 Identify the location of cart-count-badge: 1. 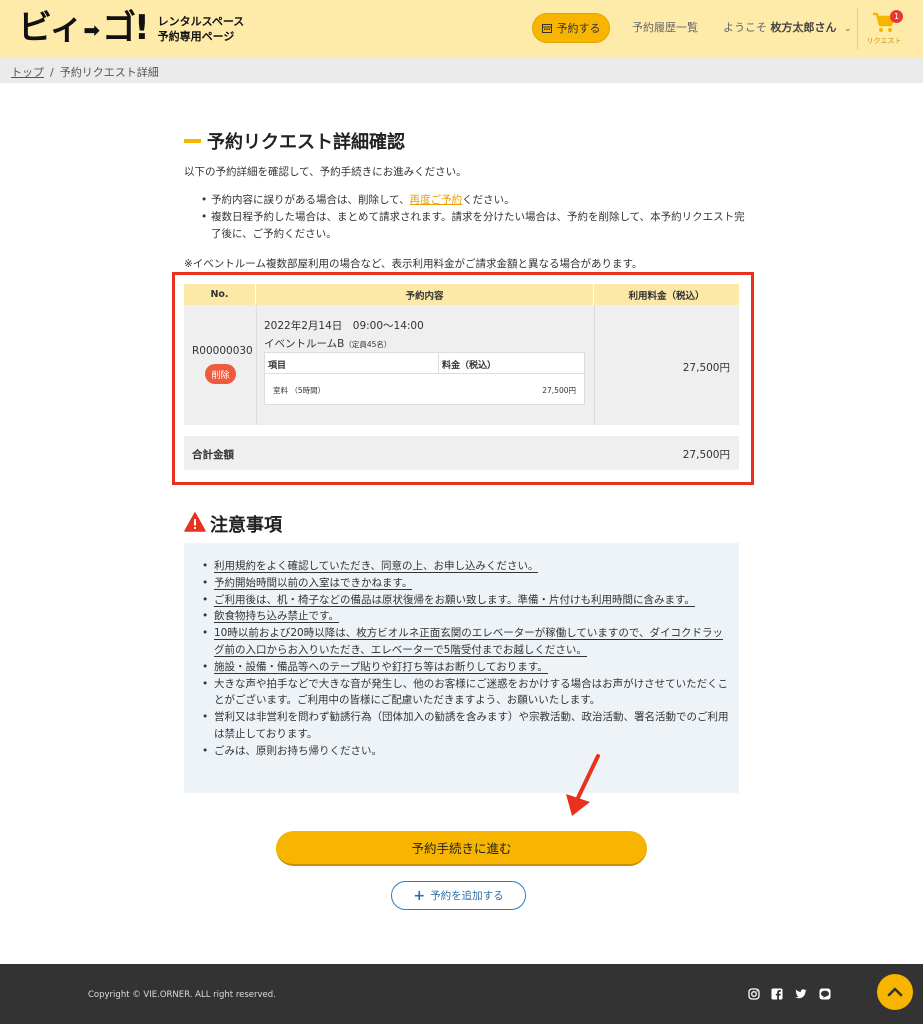
(896, 16).